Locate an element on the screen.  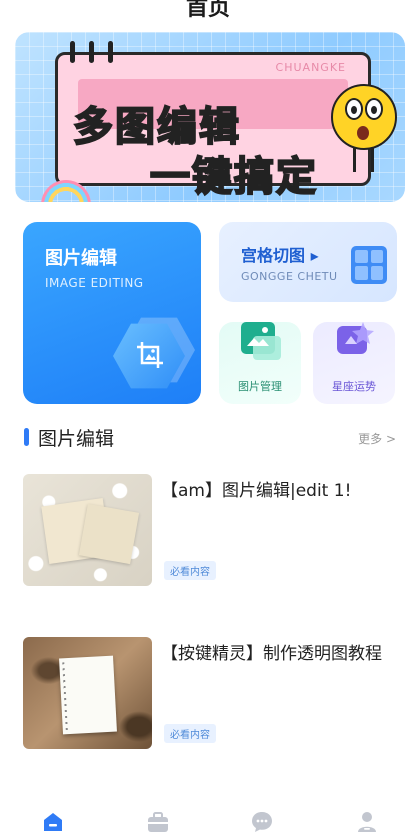
profile-icon is located at coordinates (367, 822).